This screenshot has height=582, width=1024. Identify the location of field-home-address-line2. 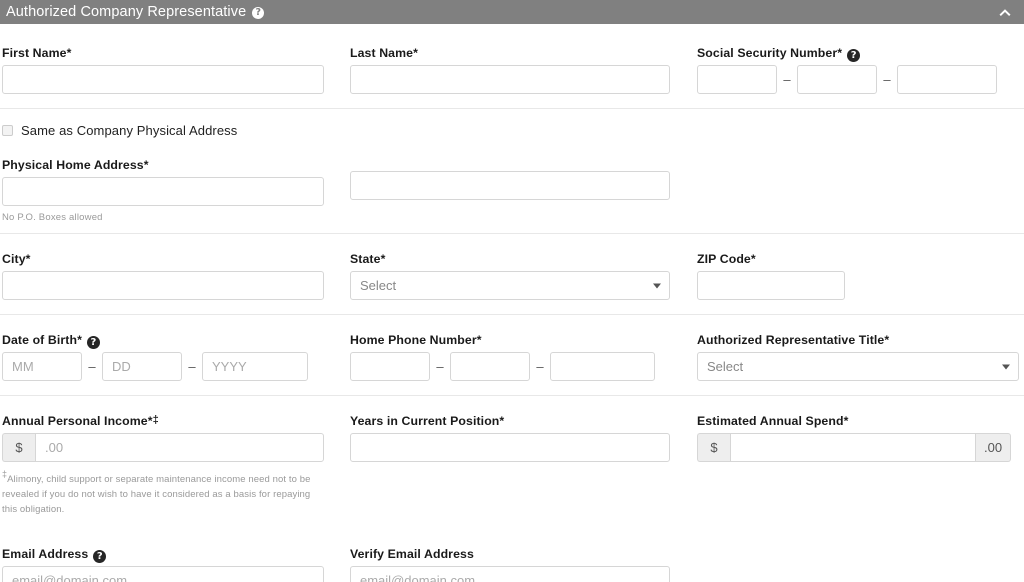
(523, 173).